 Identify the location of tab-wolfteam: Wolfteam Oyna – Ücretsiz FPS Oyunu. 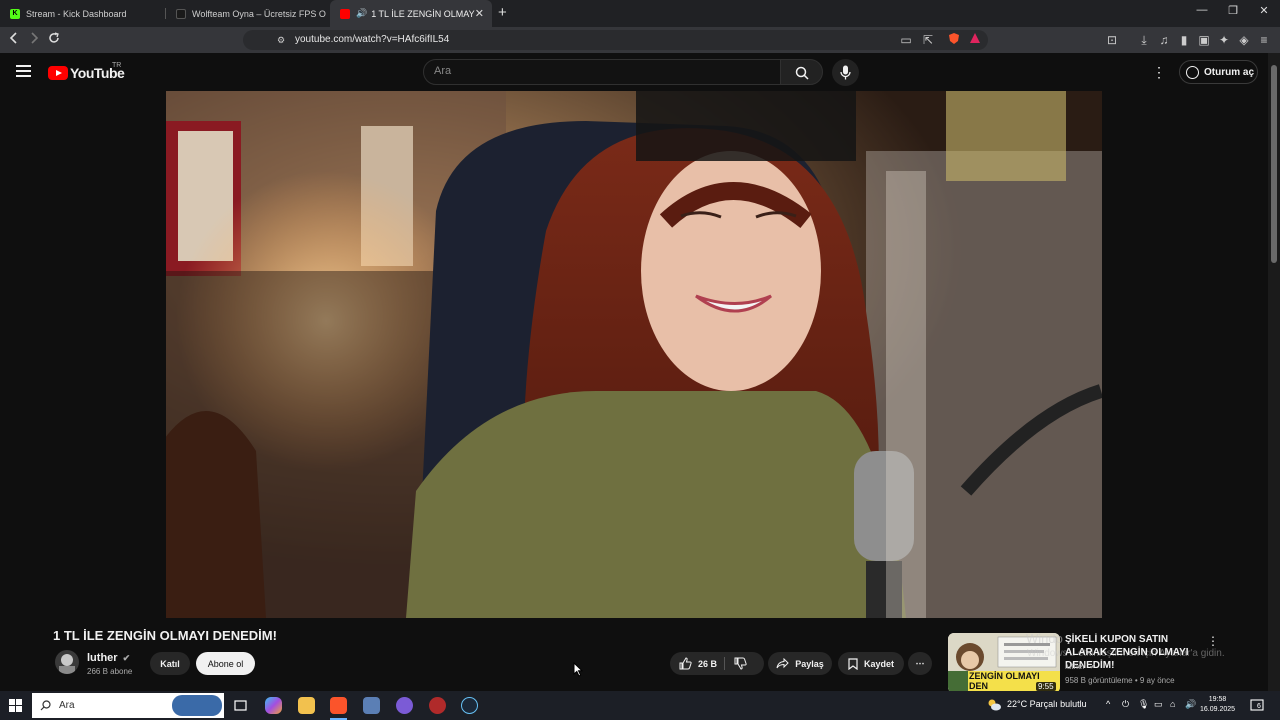
(246, 13).